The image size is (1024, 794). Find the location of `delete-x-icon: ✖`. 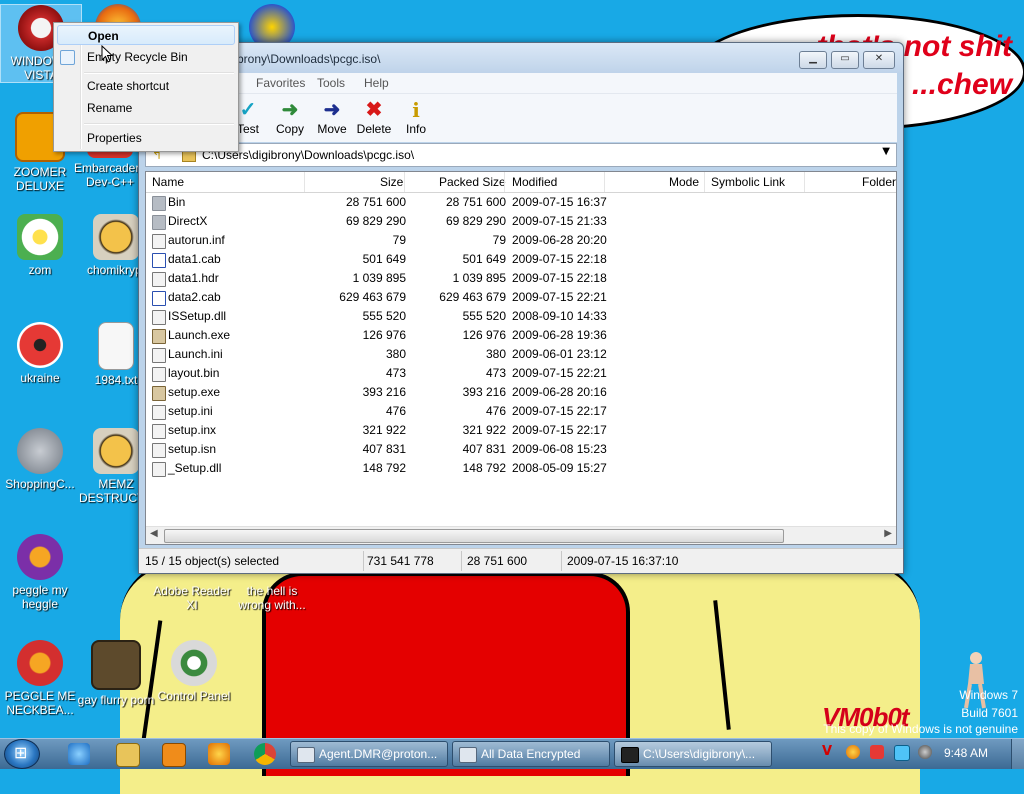

delete-x-icon: ✖ is located at coordinates (374, 110).